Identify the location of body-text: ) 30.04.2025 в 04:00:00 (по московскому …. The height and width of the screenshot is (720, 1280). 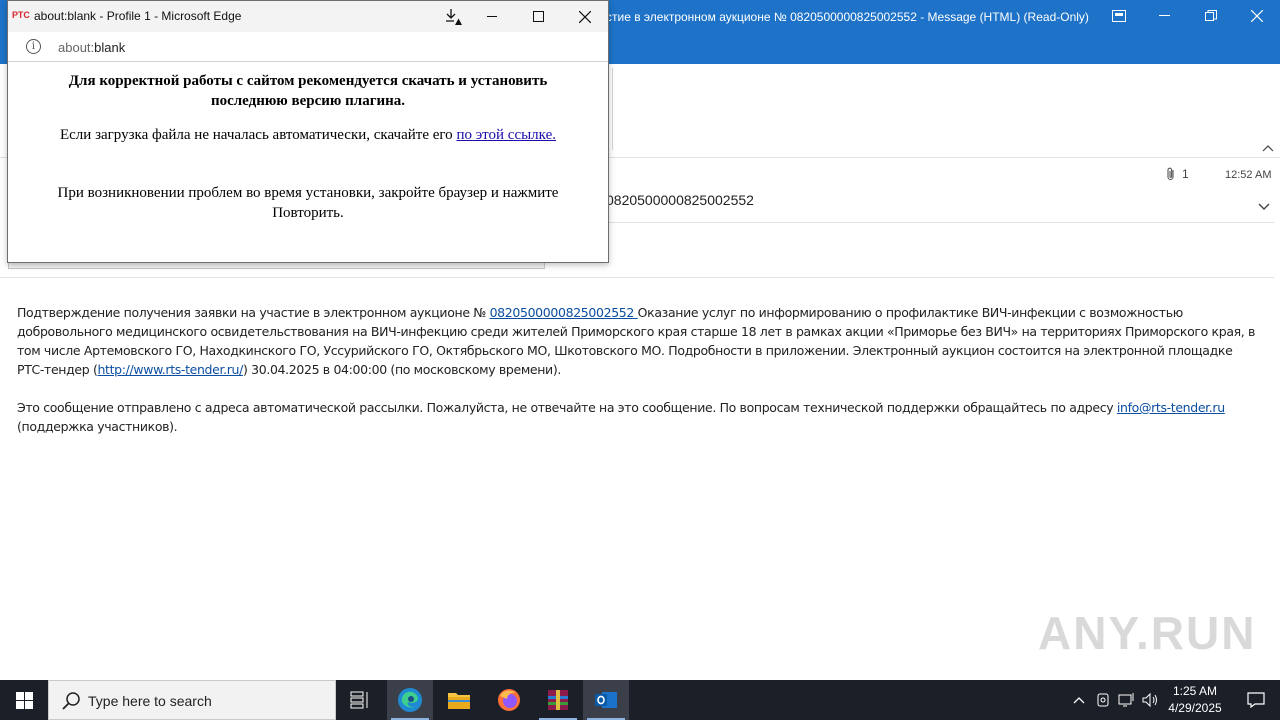
(401, 369).